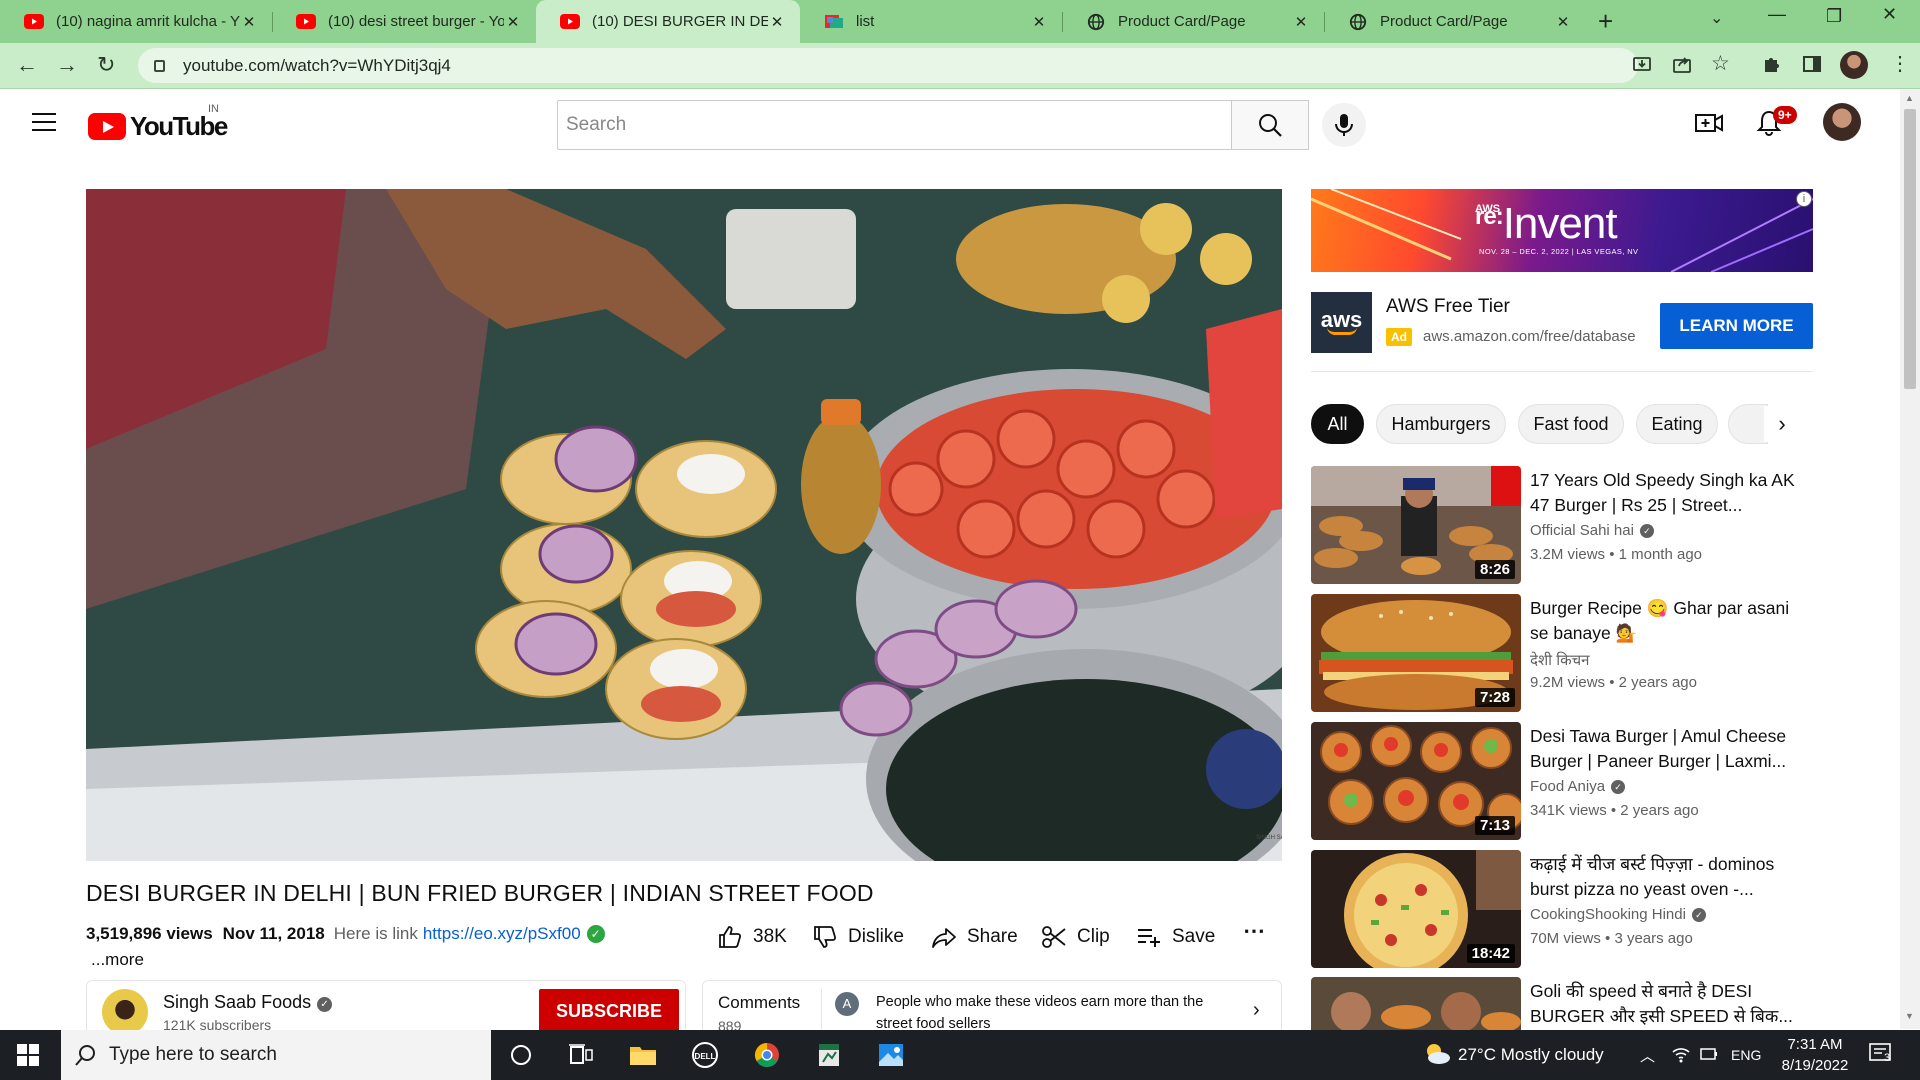 This screenshot has height=1080, width=1920. Describe the element at coordinates (1341, 322) in the screenshot. I see `aws-logo: aws` at that location.